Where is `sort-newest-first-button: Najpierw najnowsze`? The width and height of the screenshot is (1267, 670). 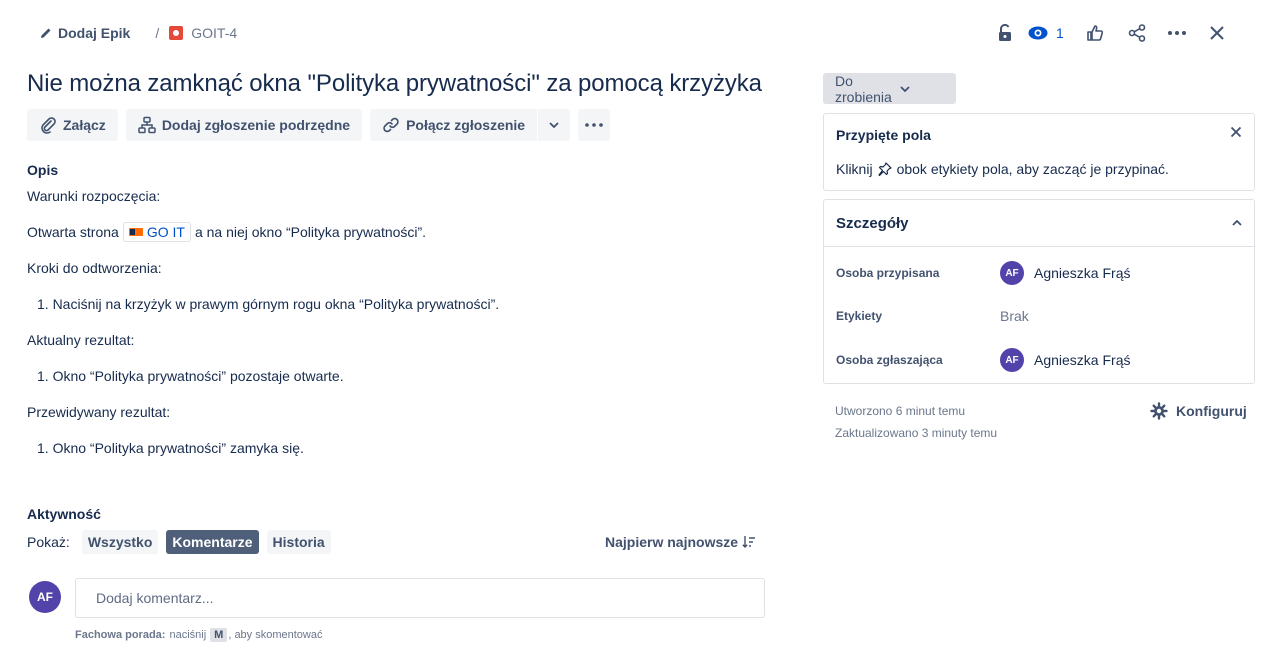
sort-newest-first-button: Najpierw najnowsze is located at coordinates (680, 542).